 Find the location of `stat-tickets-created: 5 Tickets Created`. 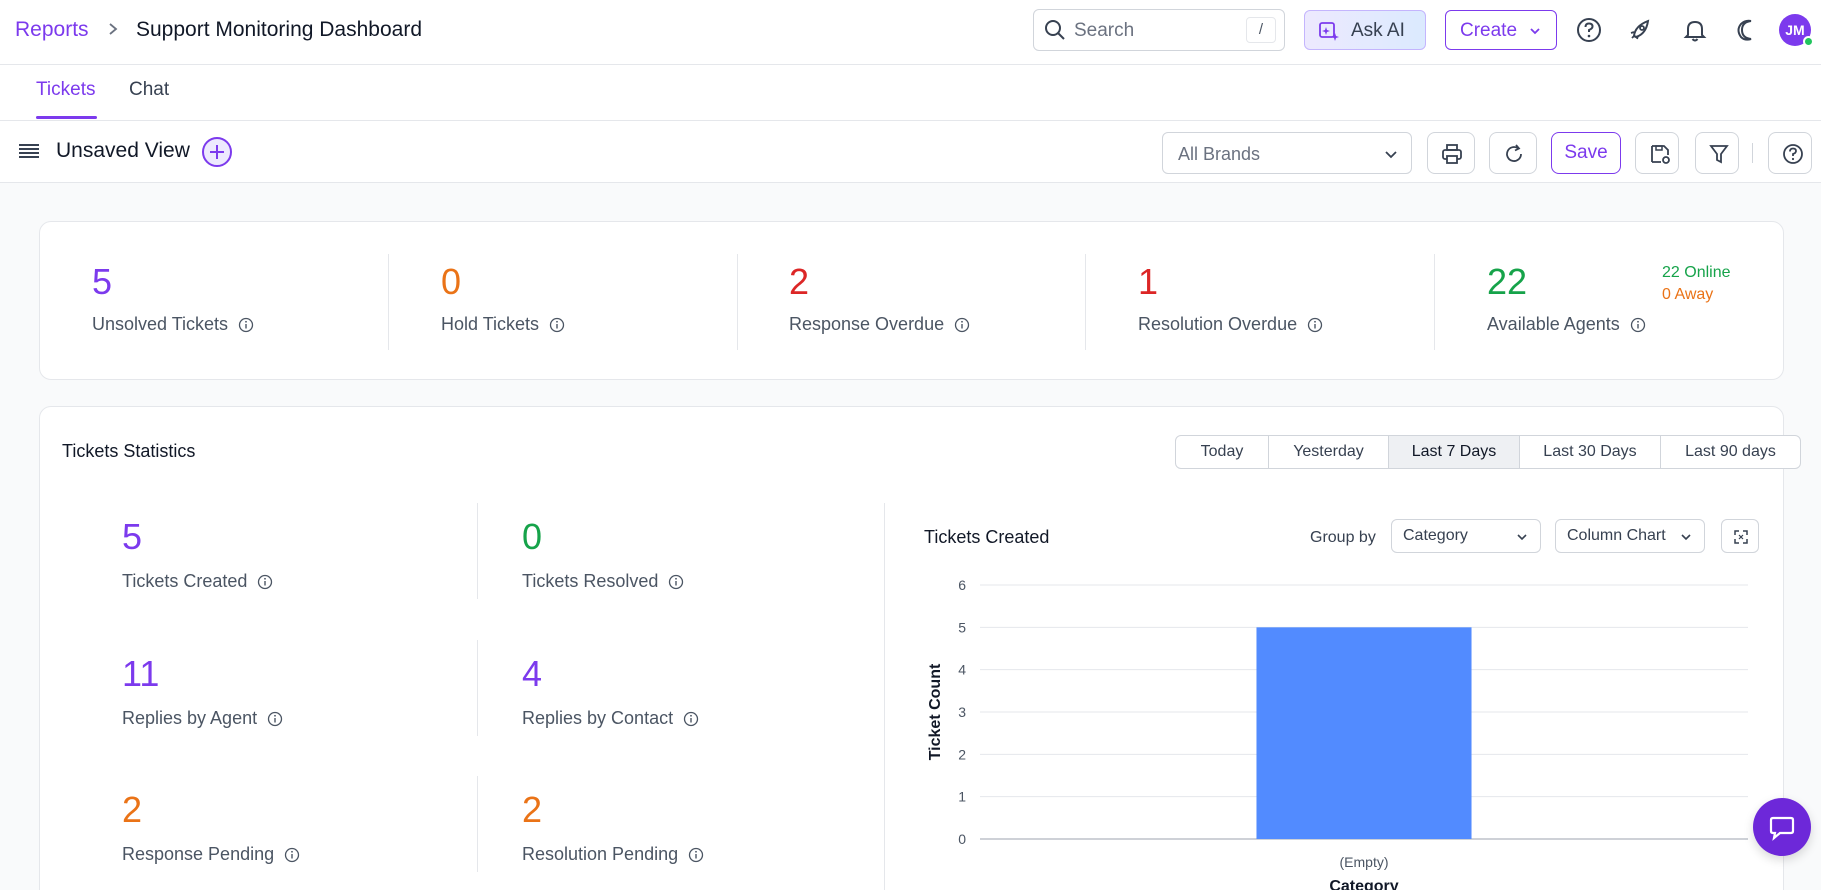

stat-tickets-created: 5 Tickets Created is located at coordinates (197, 555).